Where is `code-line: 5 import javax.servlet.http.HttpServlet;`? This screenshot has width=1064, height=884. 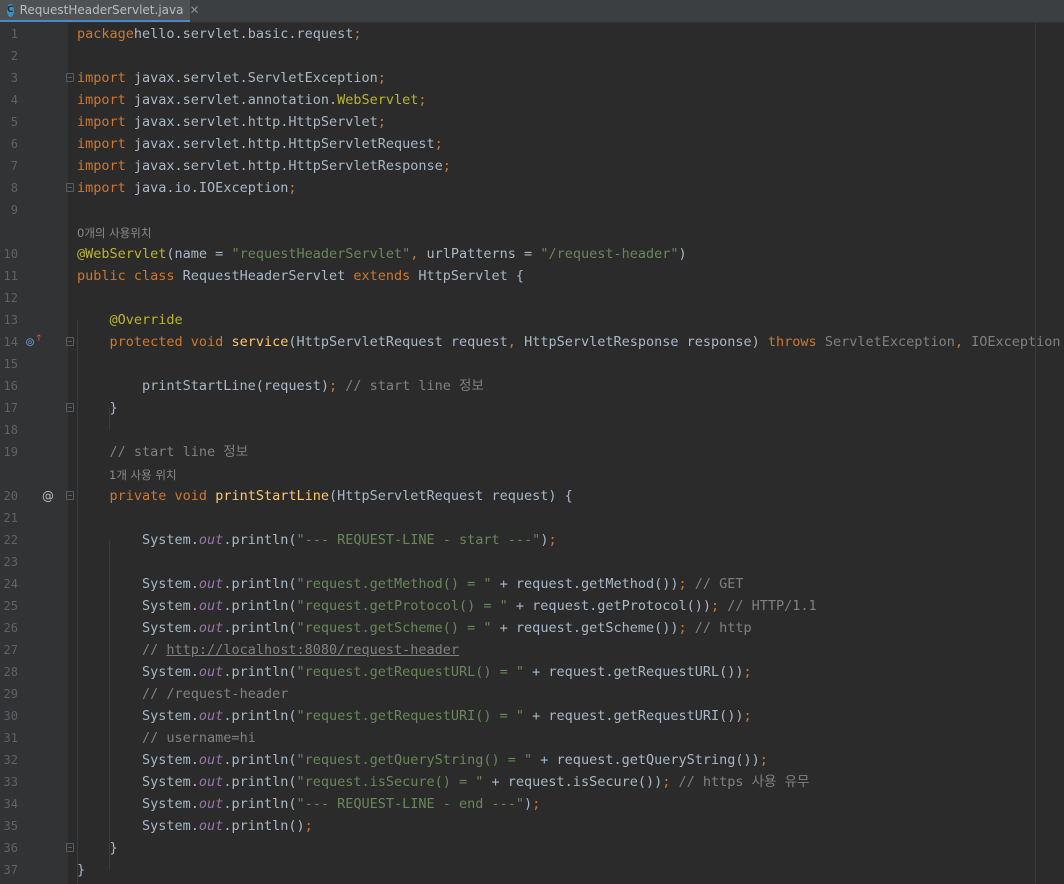
code-line: 5 import javax.servlet.http.HttpServlet; is located at coordinates (532, 122).